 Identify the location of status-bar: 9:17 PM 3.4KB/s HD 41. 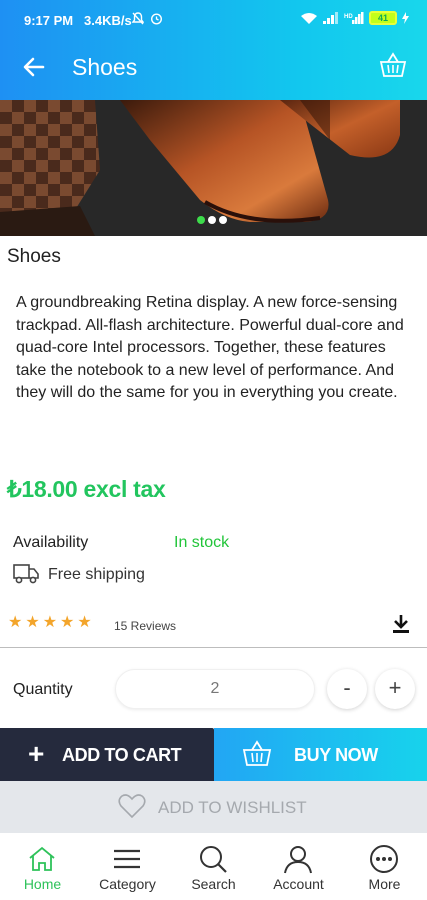
(213, 20).